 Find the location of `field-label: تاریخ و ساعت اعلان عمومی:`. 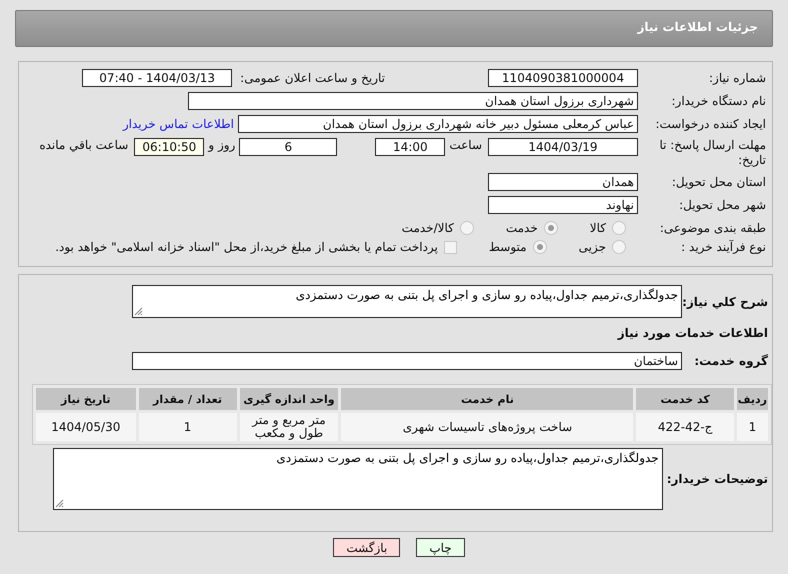

field-label: تاریخ و ساعت اعلان عمومی: is located at coordinates (312, 78).